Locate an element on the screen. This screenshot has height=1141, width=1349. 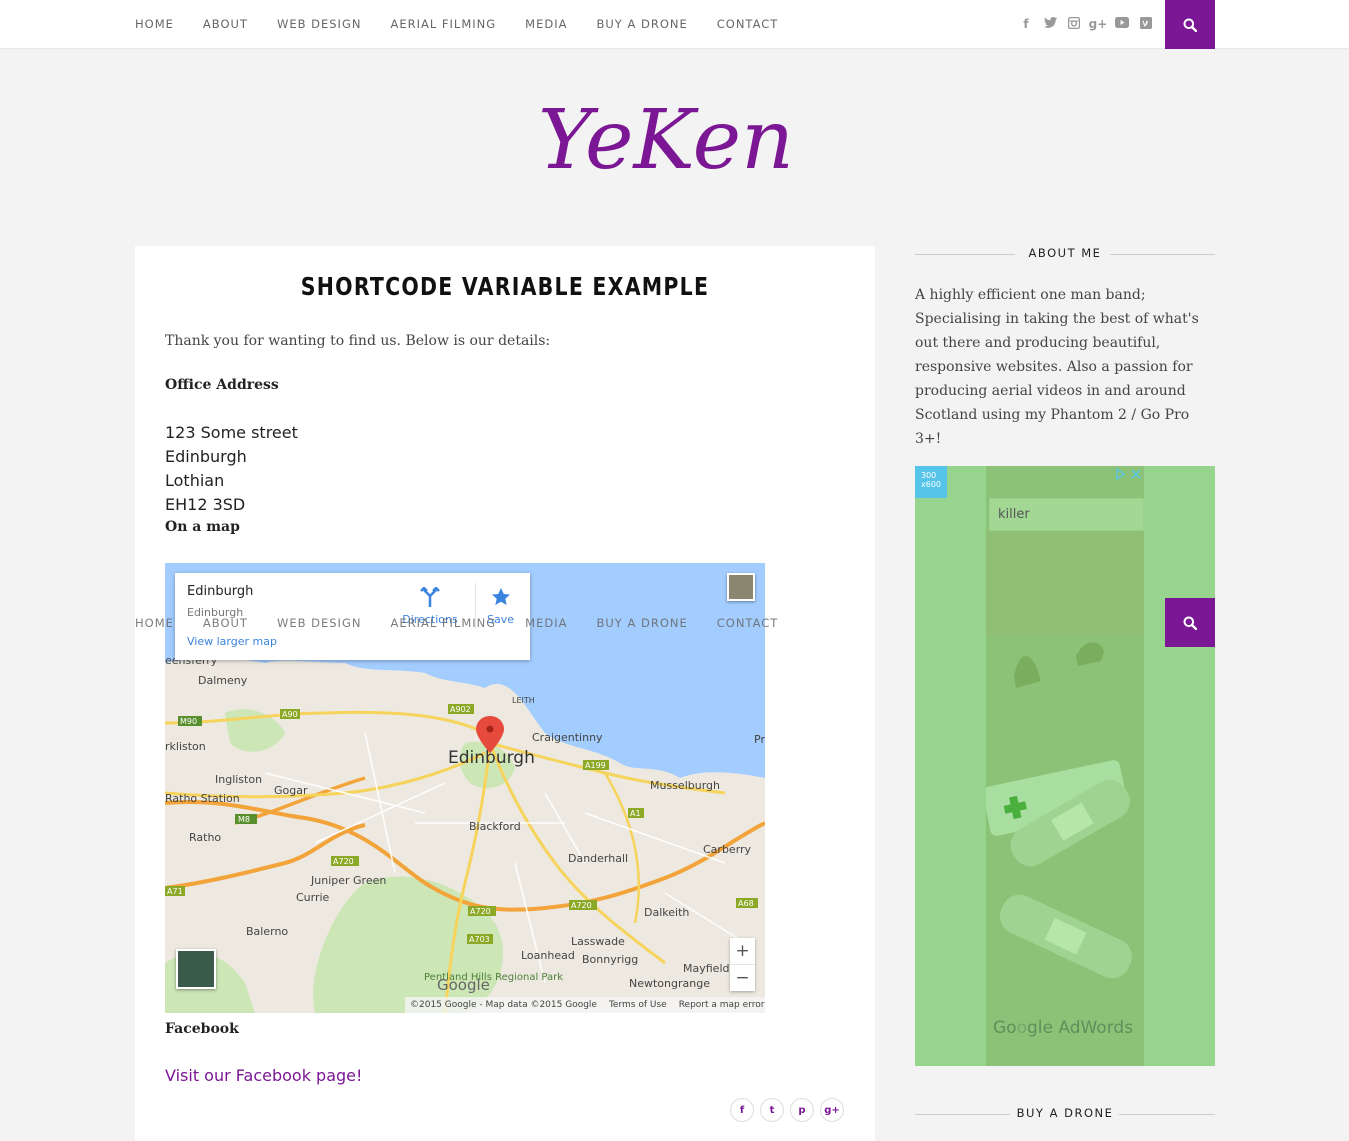
place-label: Ratho is located at coordinates (205, 837).